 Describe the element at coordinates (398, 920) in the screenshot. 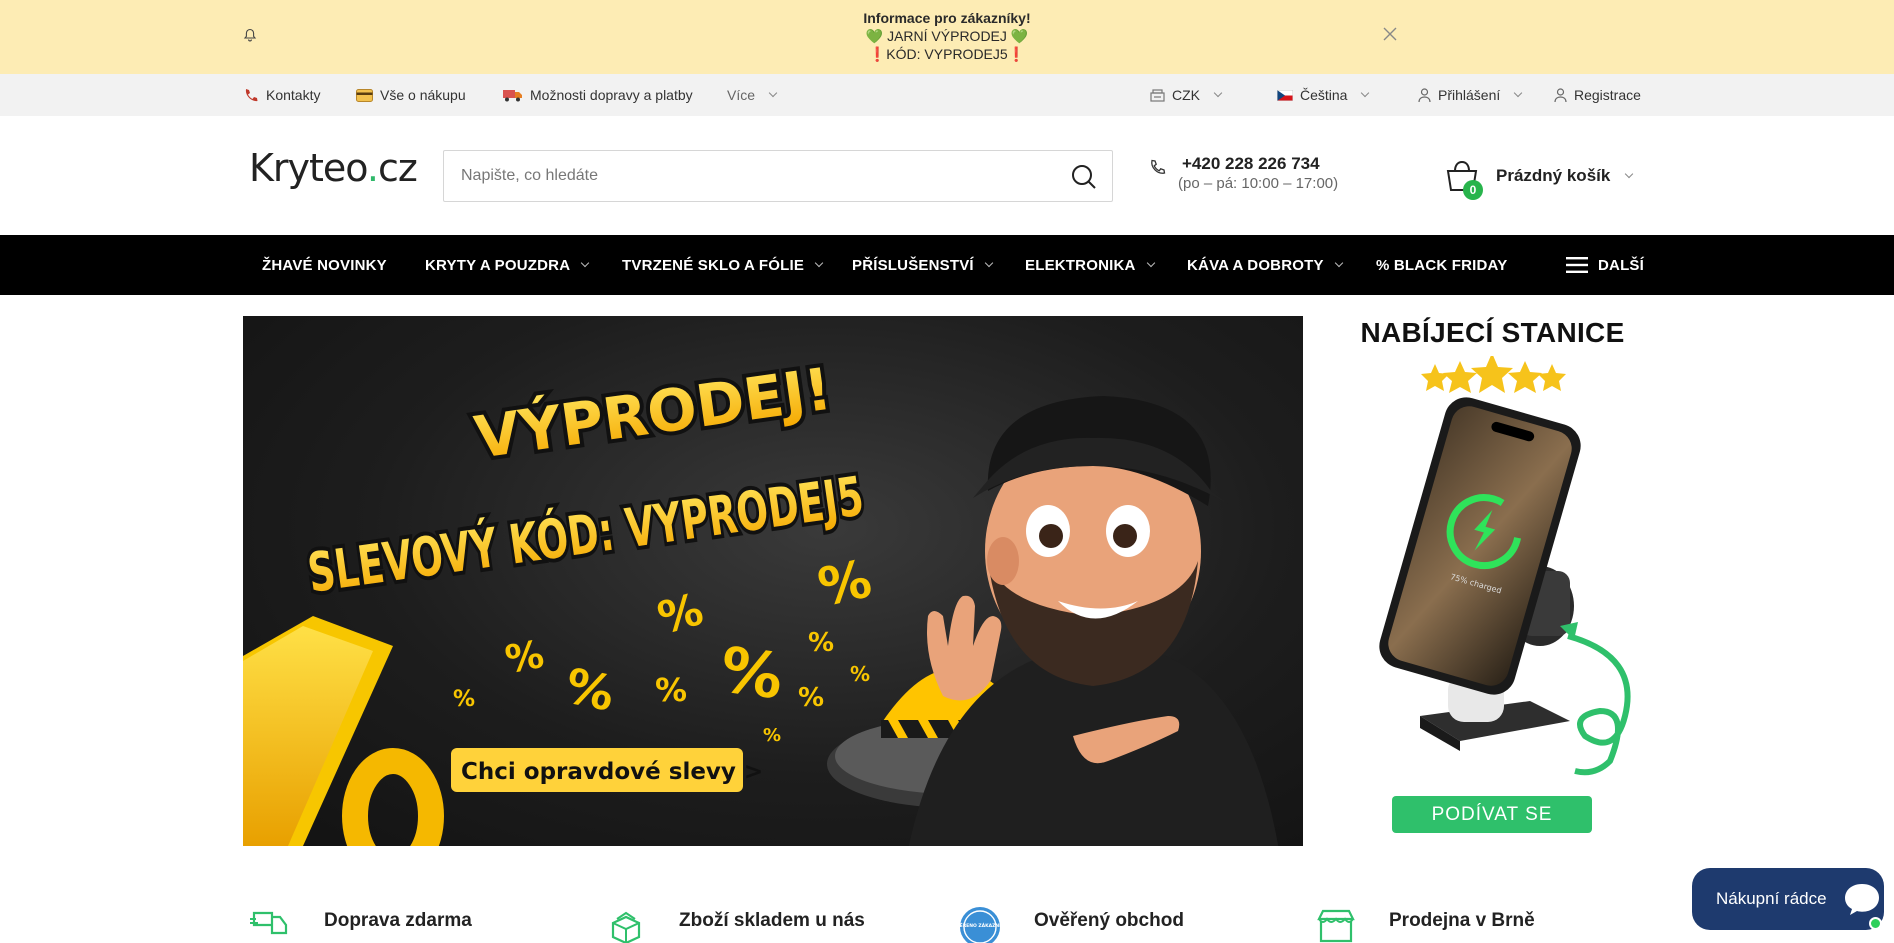

I see `feature-label: Doprava zdarma` at that location.